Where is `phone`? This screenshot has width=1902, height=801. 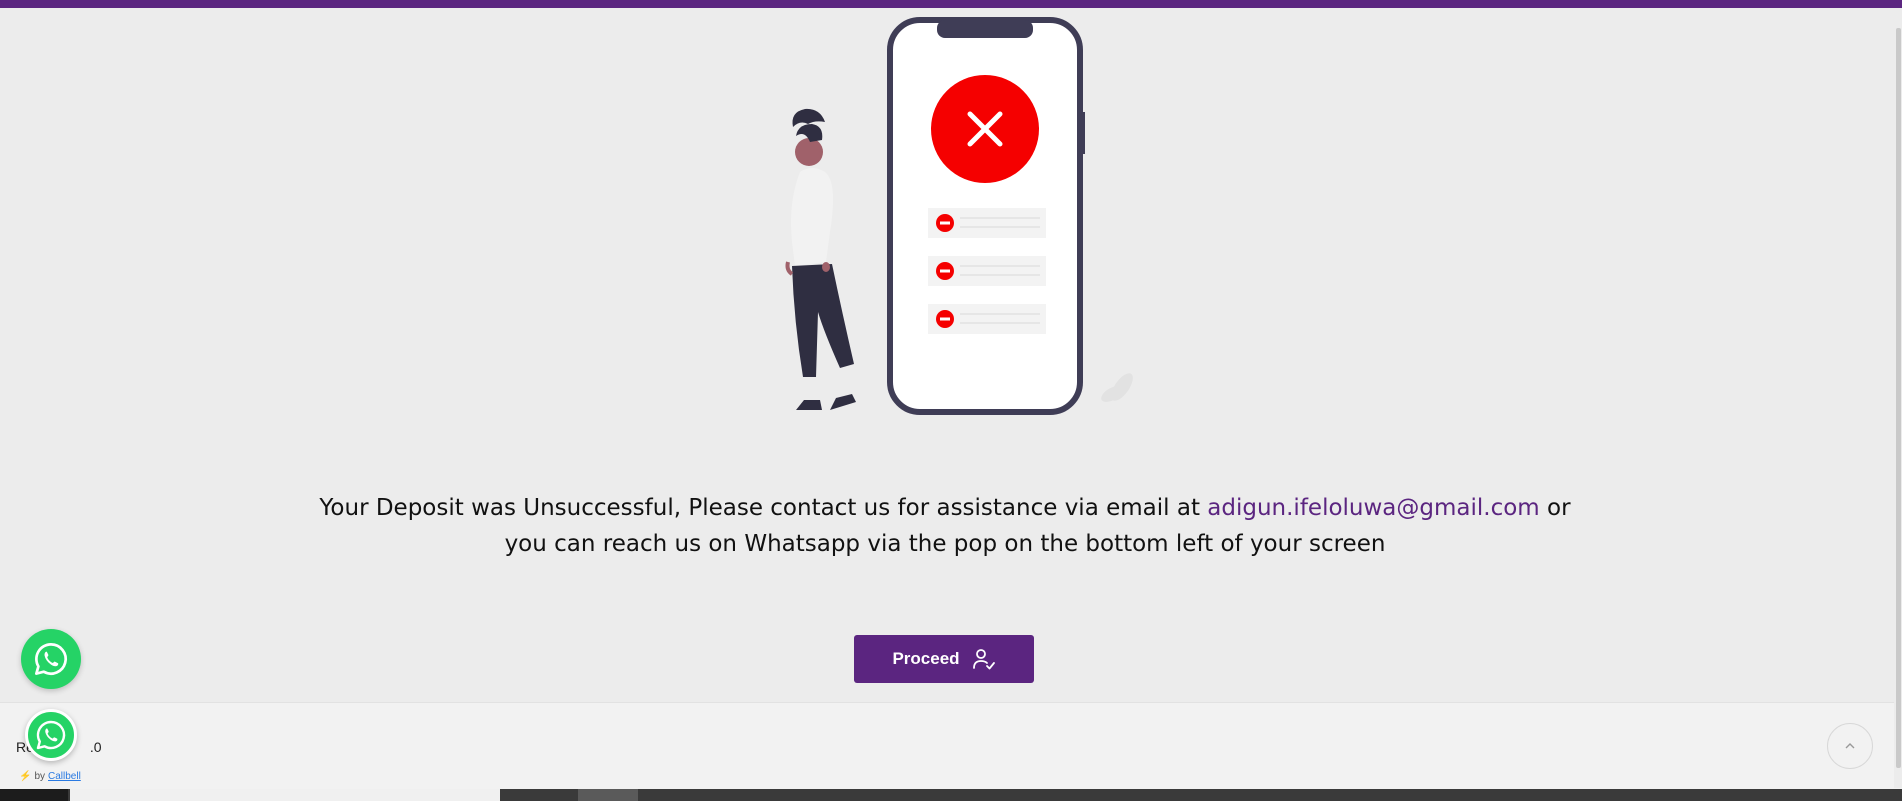
phone is located at coordinates (986, 216).